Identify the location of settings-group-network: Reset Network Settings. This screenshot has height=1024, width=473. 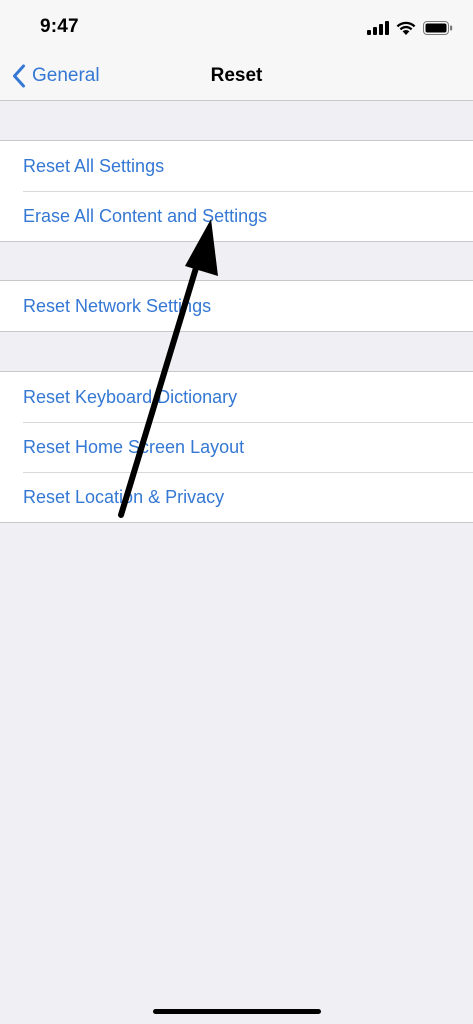
(236, 306).